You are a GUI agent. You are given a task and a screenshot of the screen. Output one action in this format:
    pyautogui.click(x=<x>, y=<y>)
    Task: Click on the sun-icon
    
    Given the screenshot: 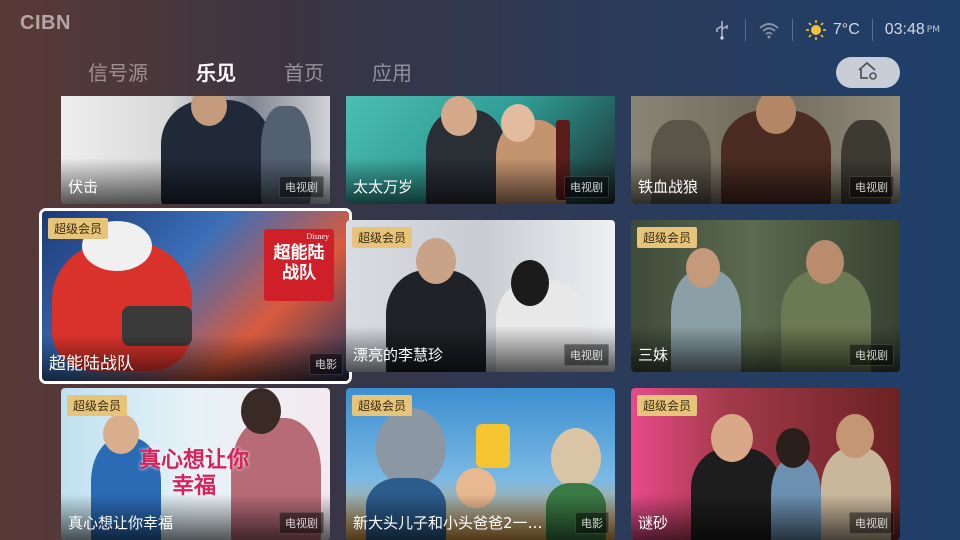 What is the action you would take?
    pyautogui.click(x=816, y=30)
    